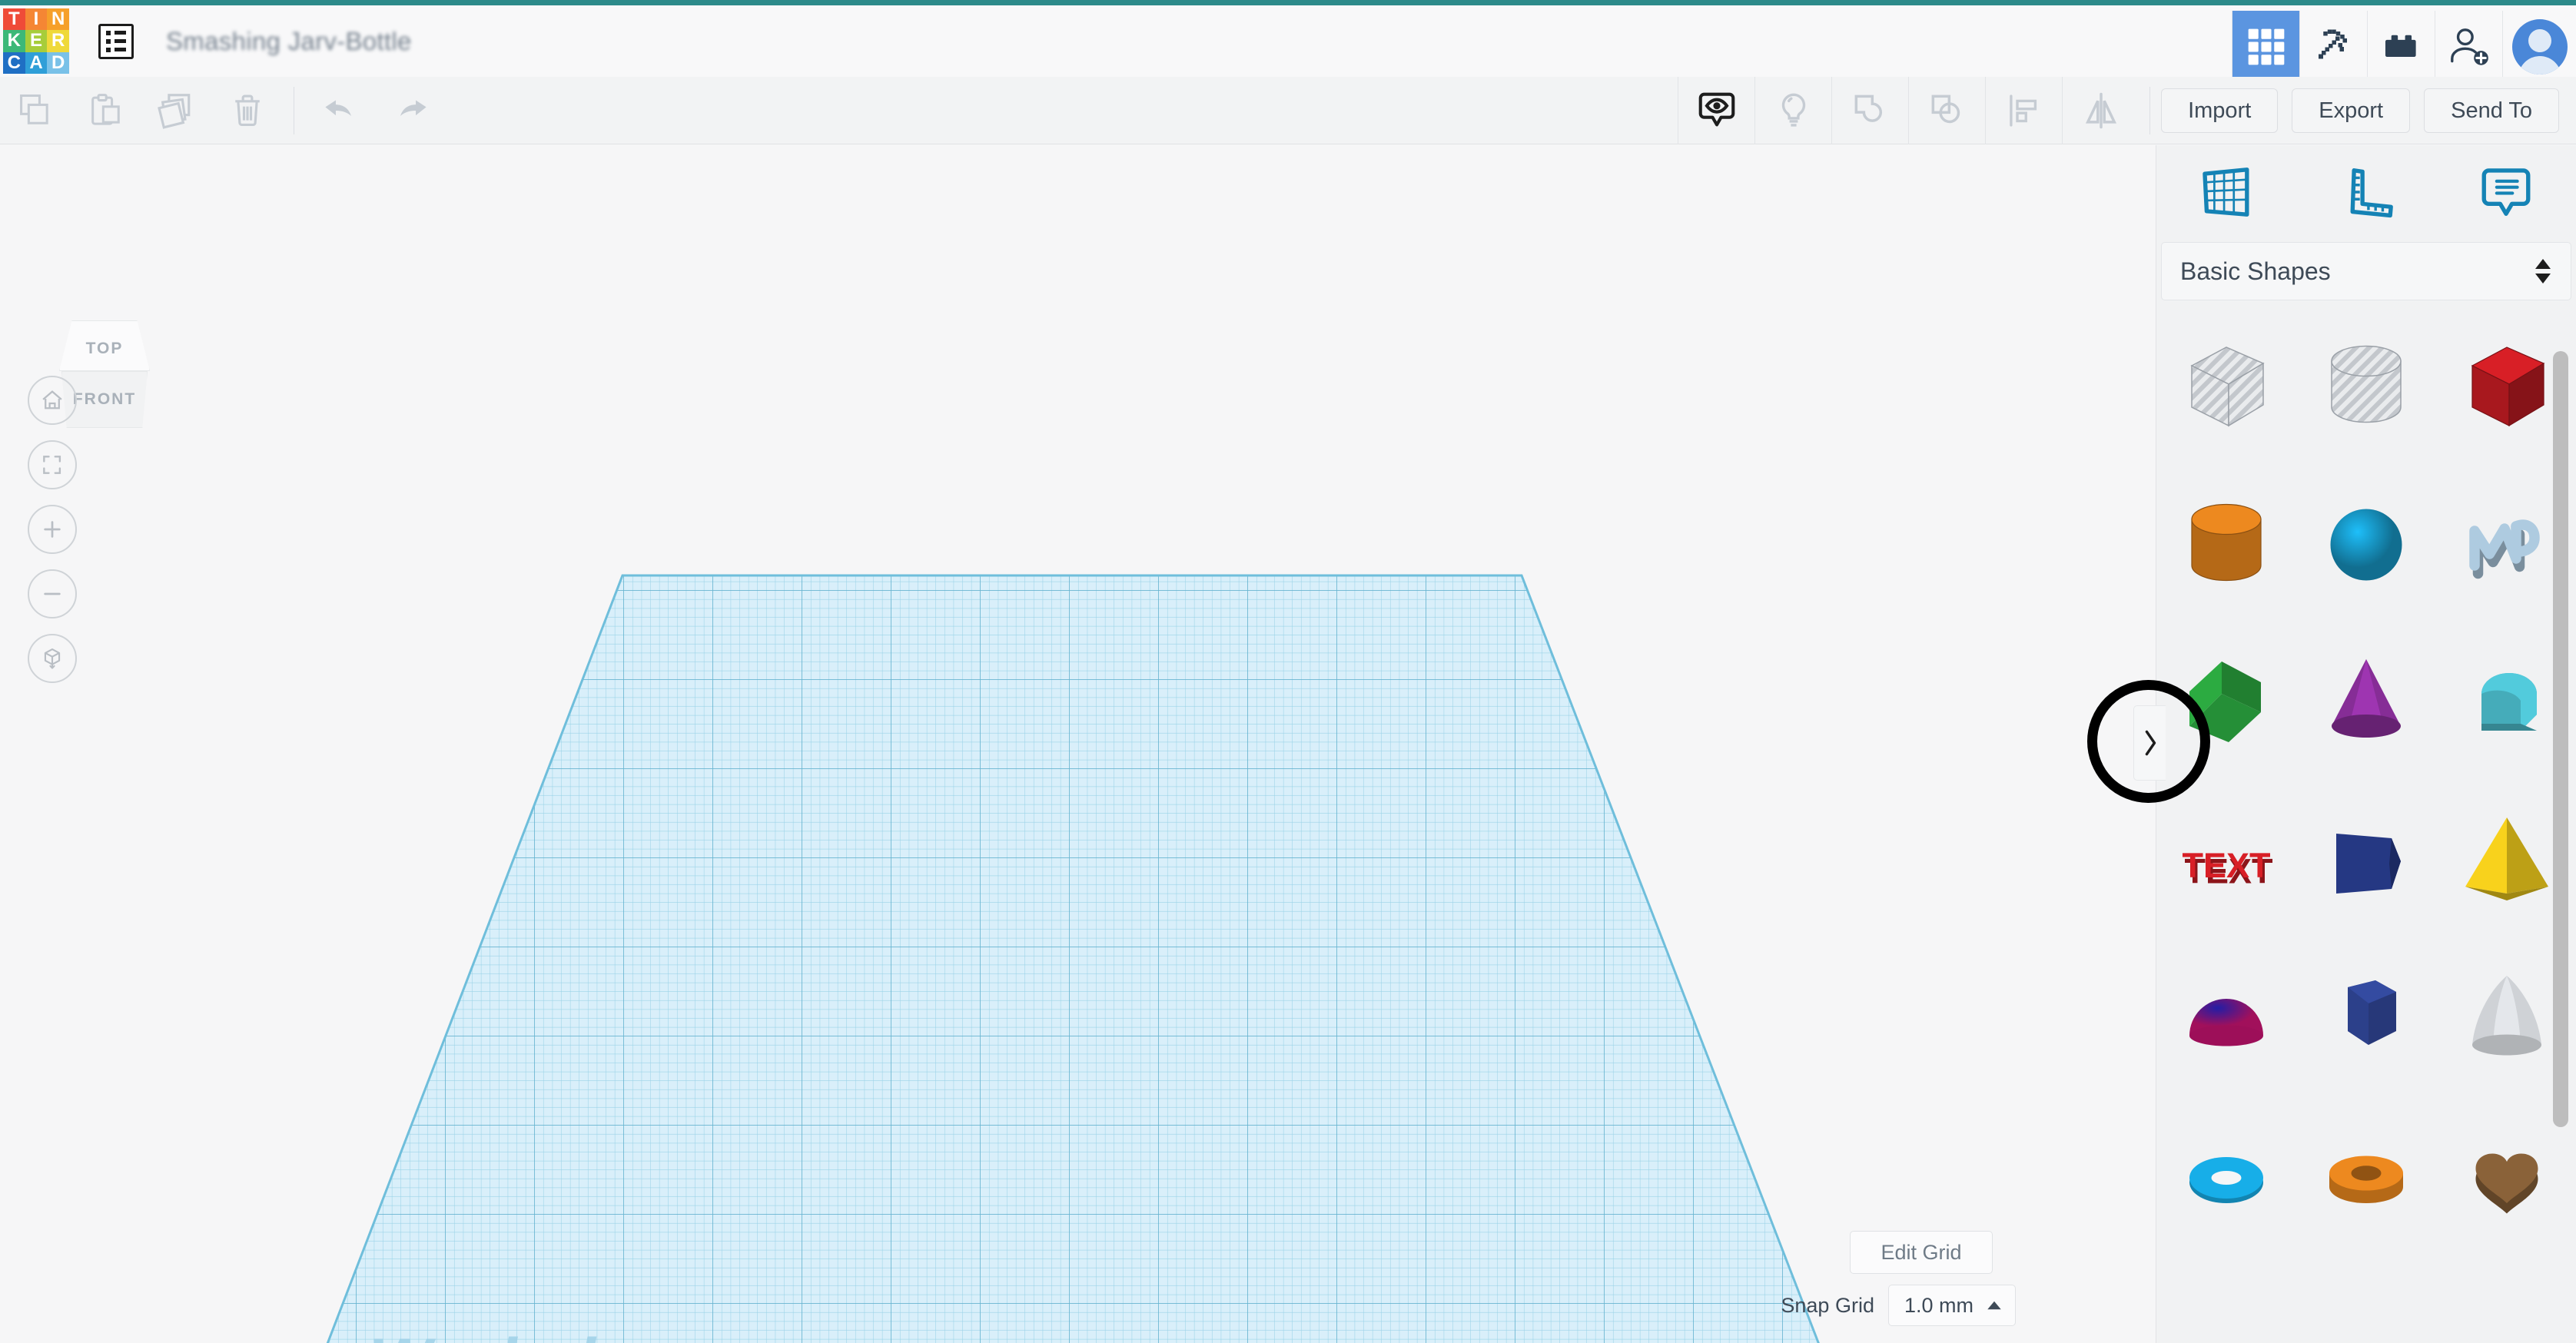  I want to click on copy-button, so click(35, 111).